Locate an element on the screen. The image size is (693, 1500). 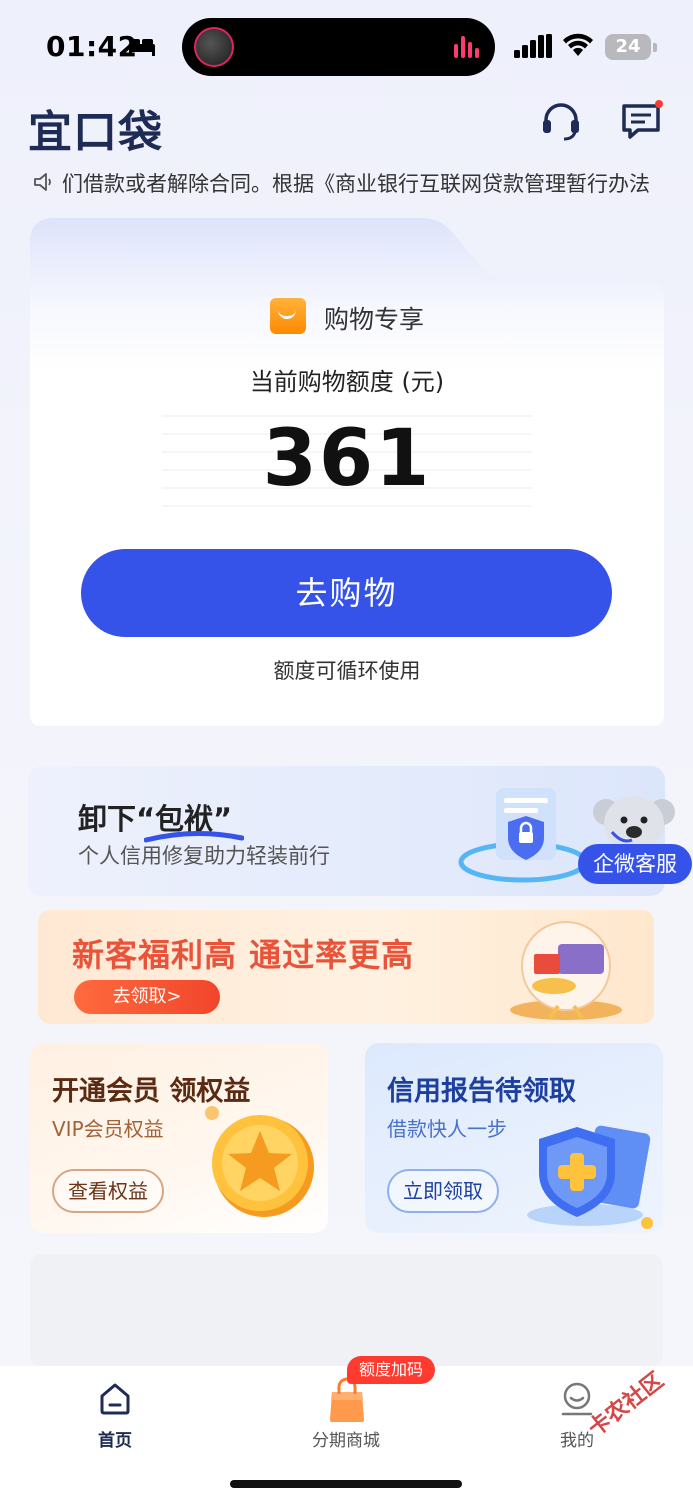
status-bar: 01:42 24 is located at coordinates (346, 45).